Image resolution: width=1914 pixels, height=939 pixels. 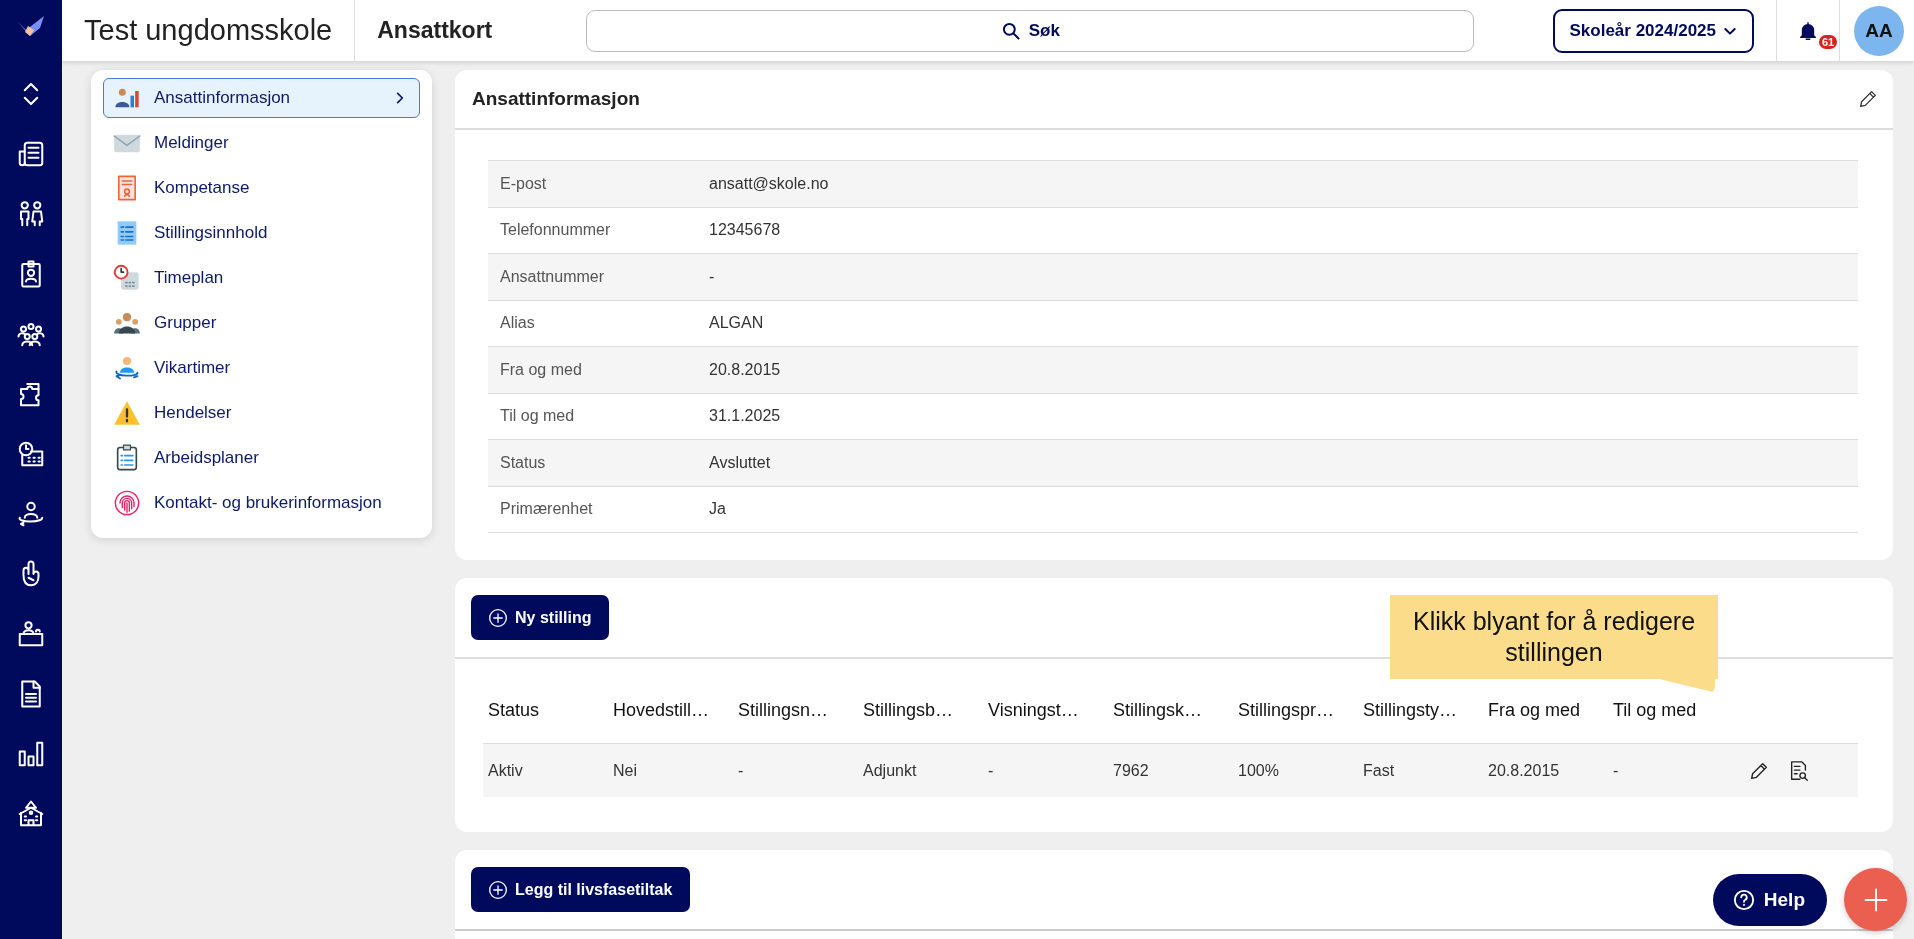 What do you see at coordinates (920, 770) in the screenshot?
I see `table-cell: Adjunkt` at bounding box center [920, 770].